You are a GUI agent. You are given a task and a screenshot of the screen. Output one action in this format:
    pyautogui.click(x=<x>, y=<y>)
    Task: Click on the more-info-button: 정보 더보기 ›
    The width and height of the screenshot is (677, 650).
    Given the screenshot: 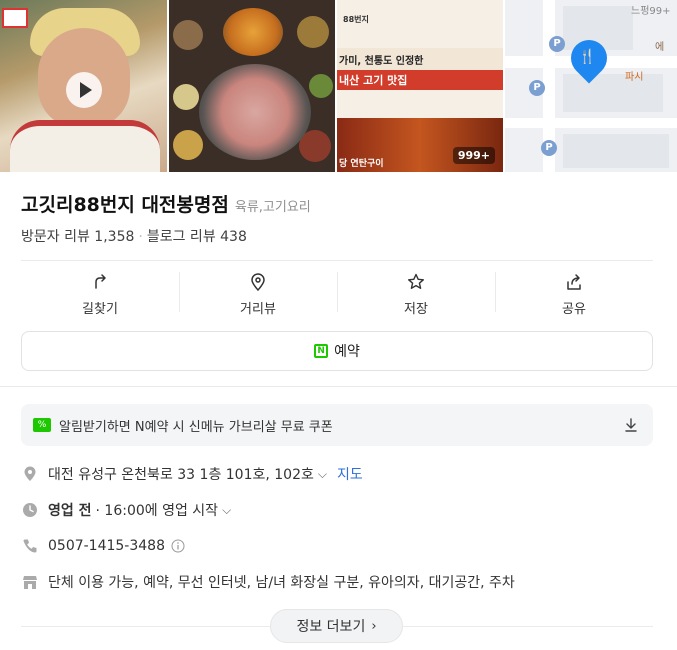 What is the action you would take?
    pyautogui.click(x=336, y=626)
    